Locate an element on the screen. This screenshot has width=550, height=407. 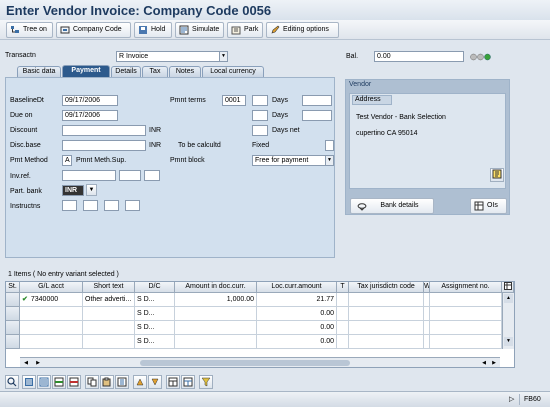
search-icon is located at coordinates (12, 382).